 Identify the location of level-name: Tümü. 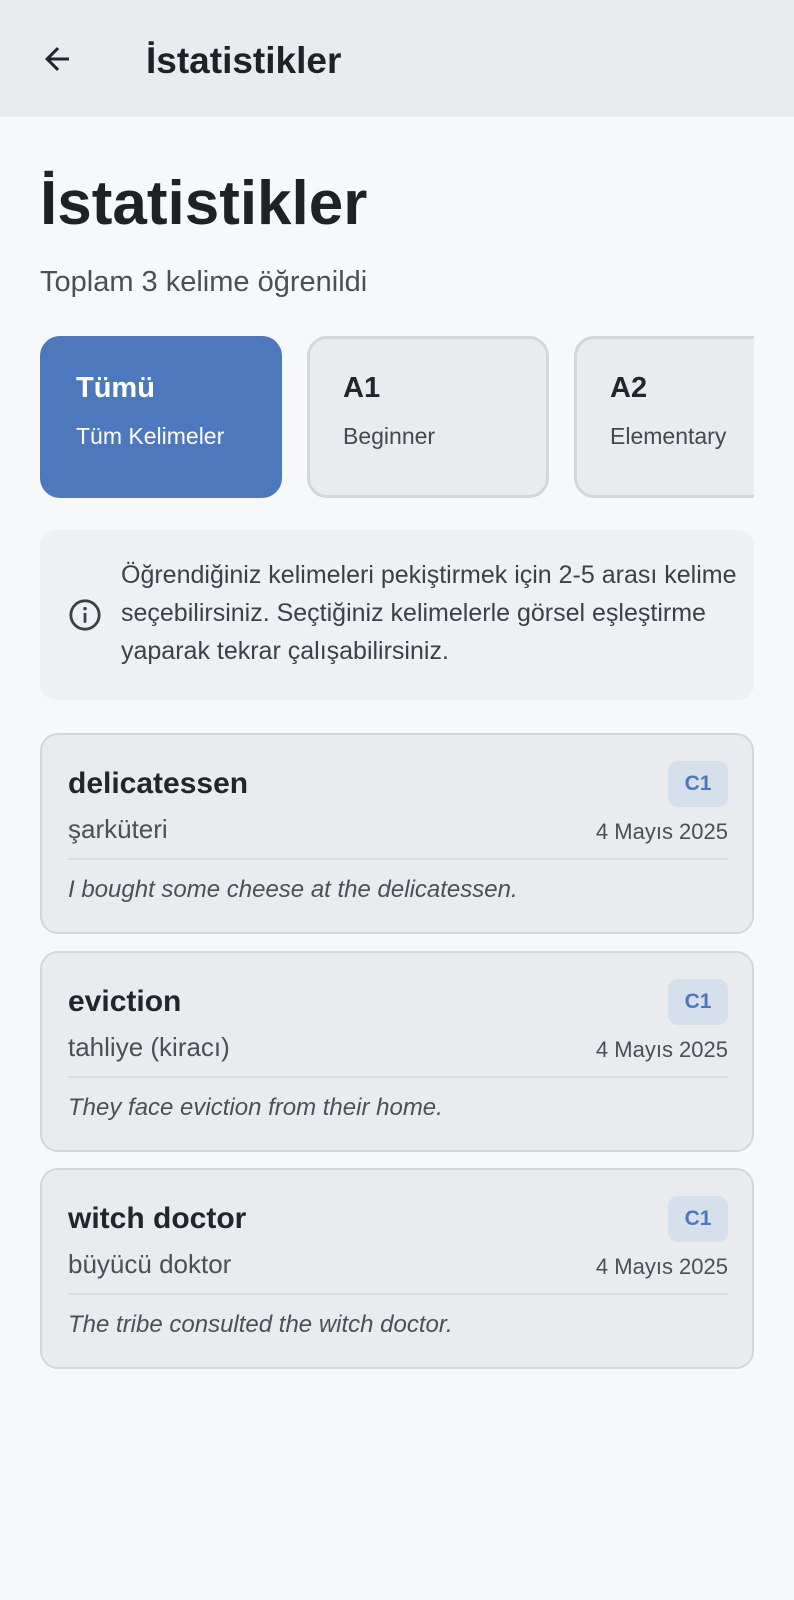
(115, 388).